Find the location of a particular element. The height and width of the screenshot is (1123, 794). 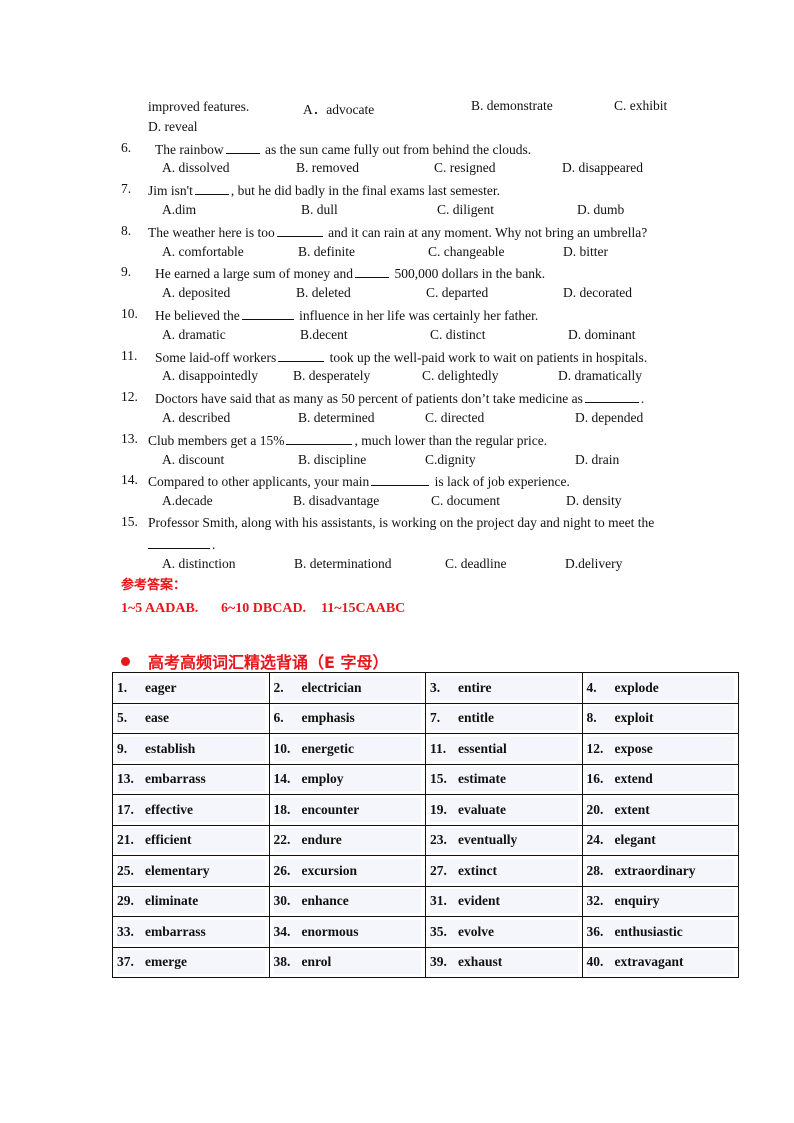

vocab-number: 24. is located at coordinates (595, 840).